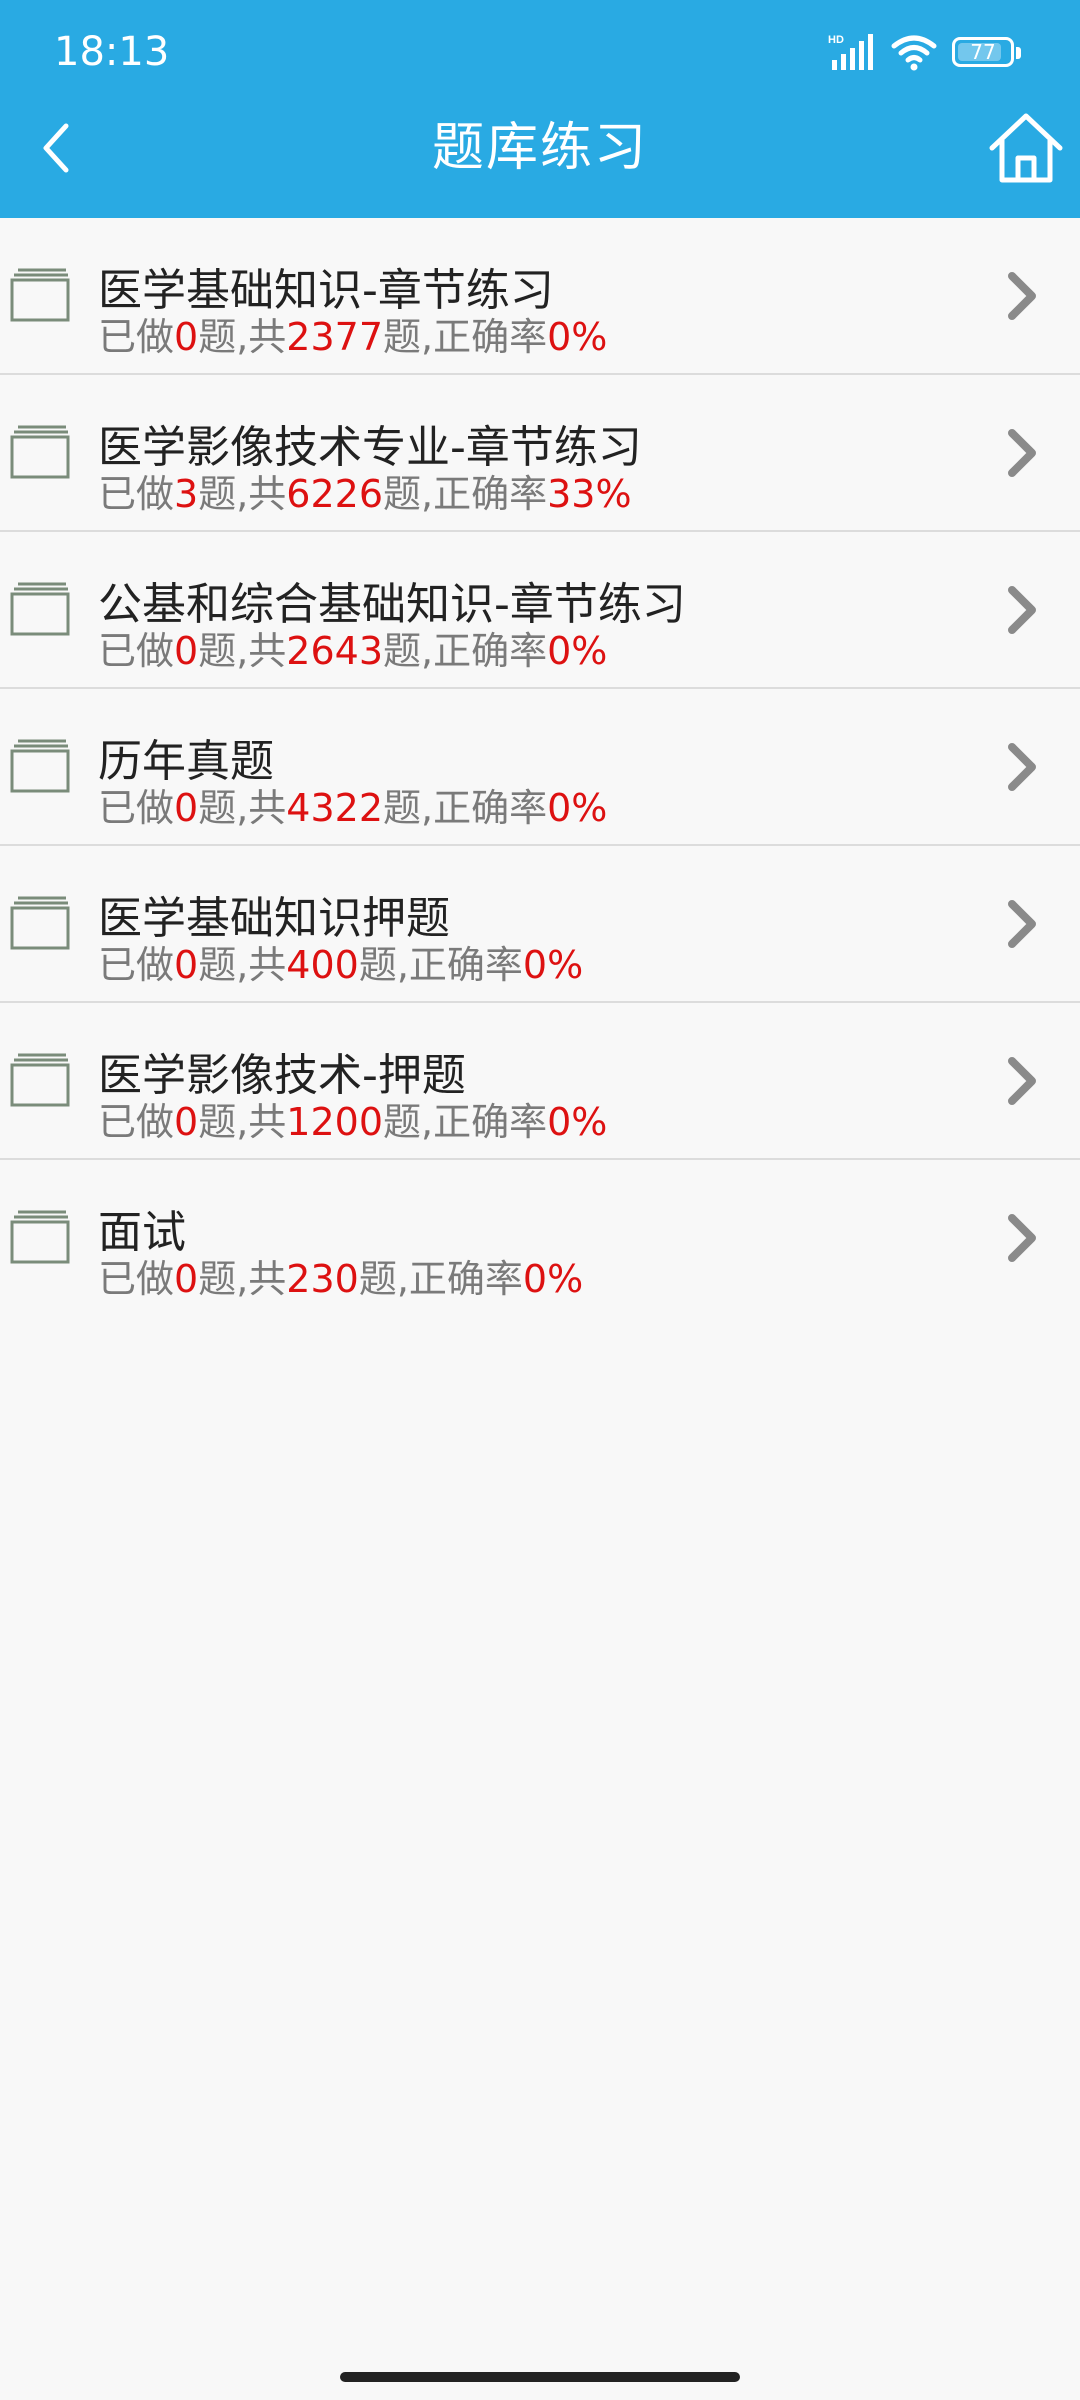  I want to click on item-stats: 已做0题,共2377题,正确率0%, so click(353, 337).